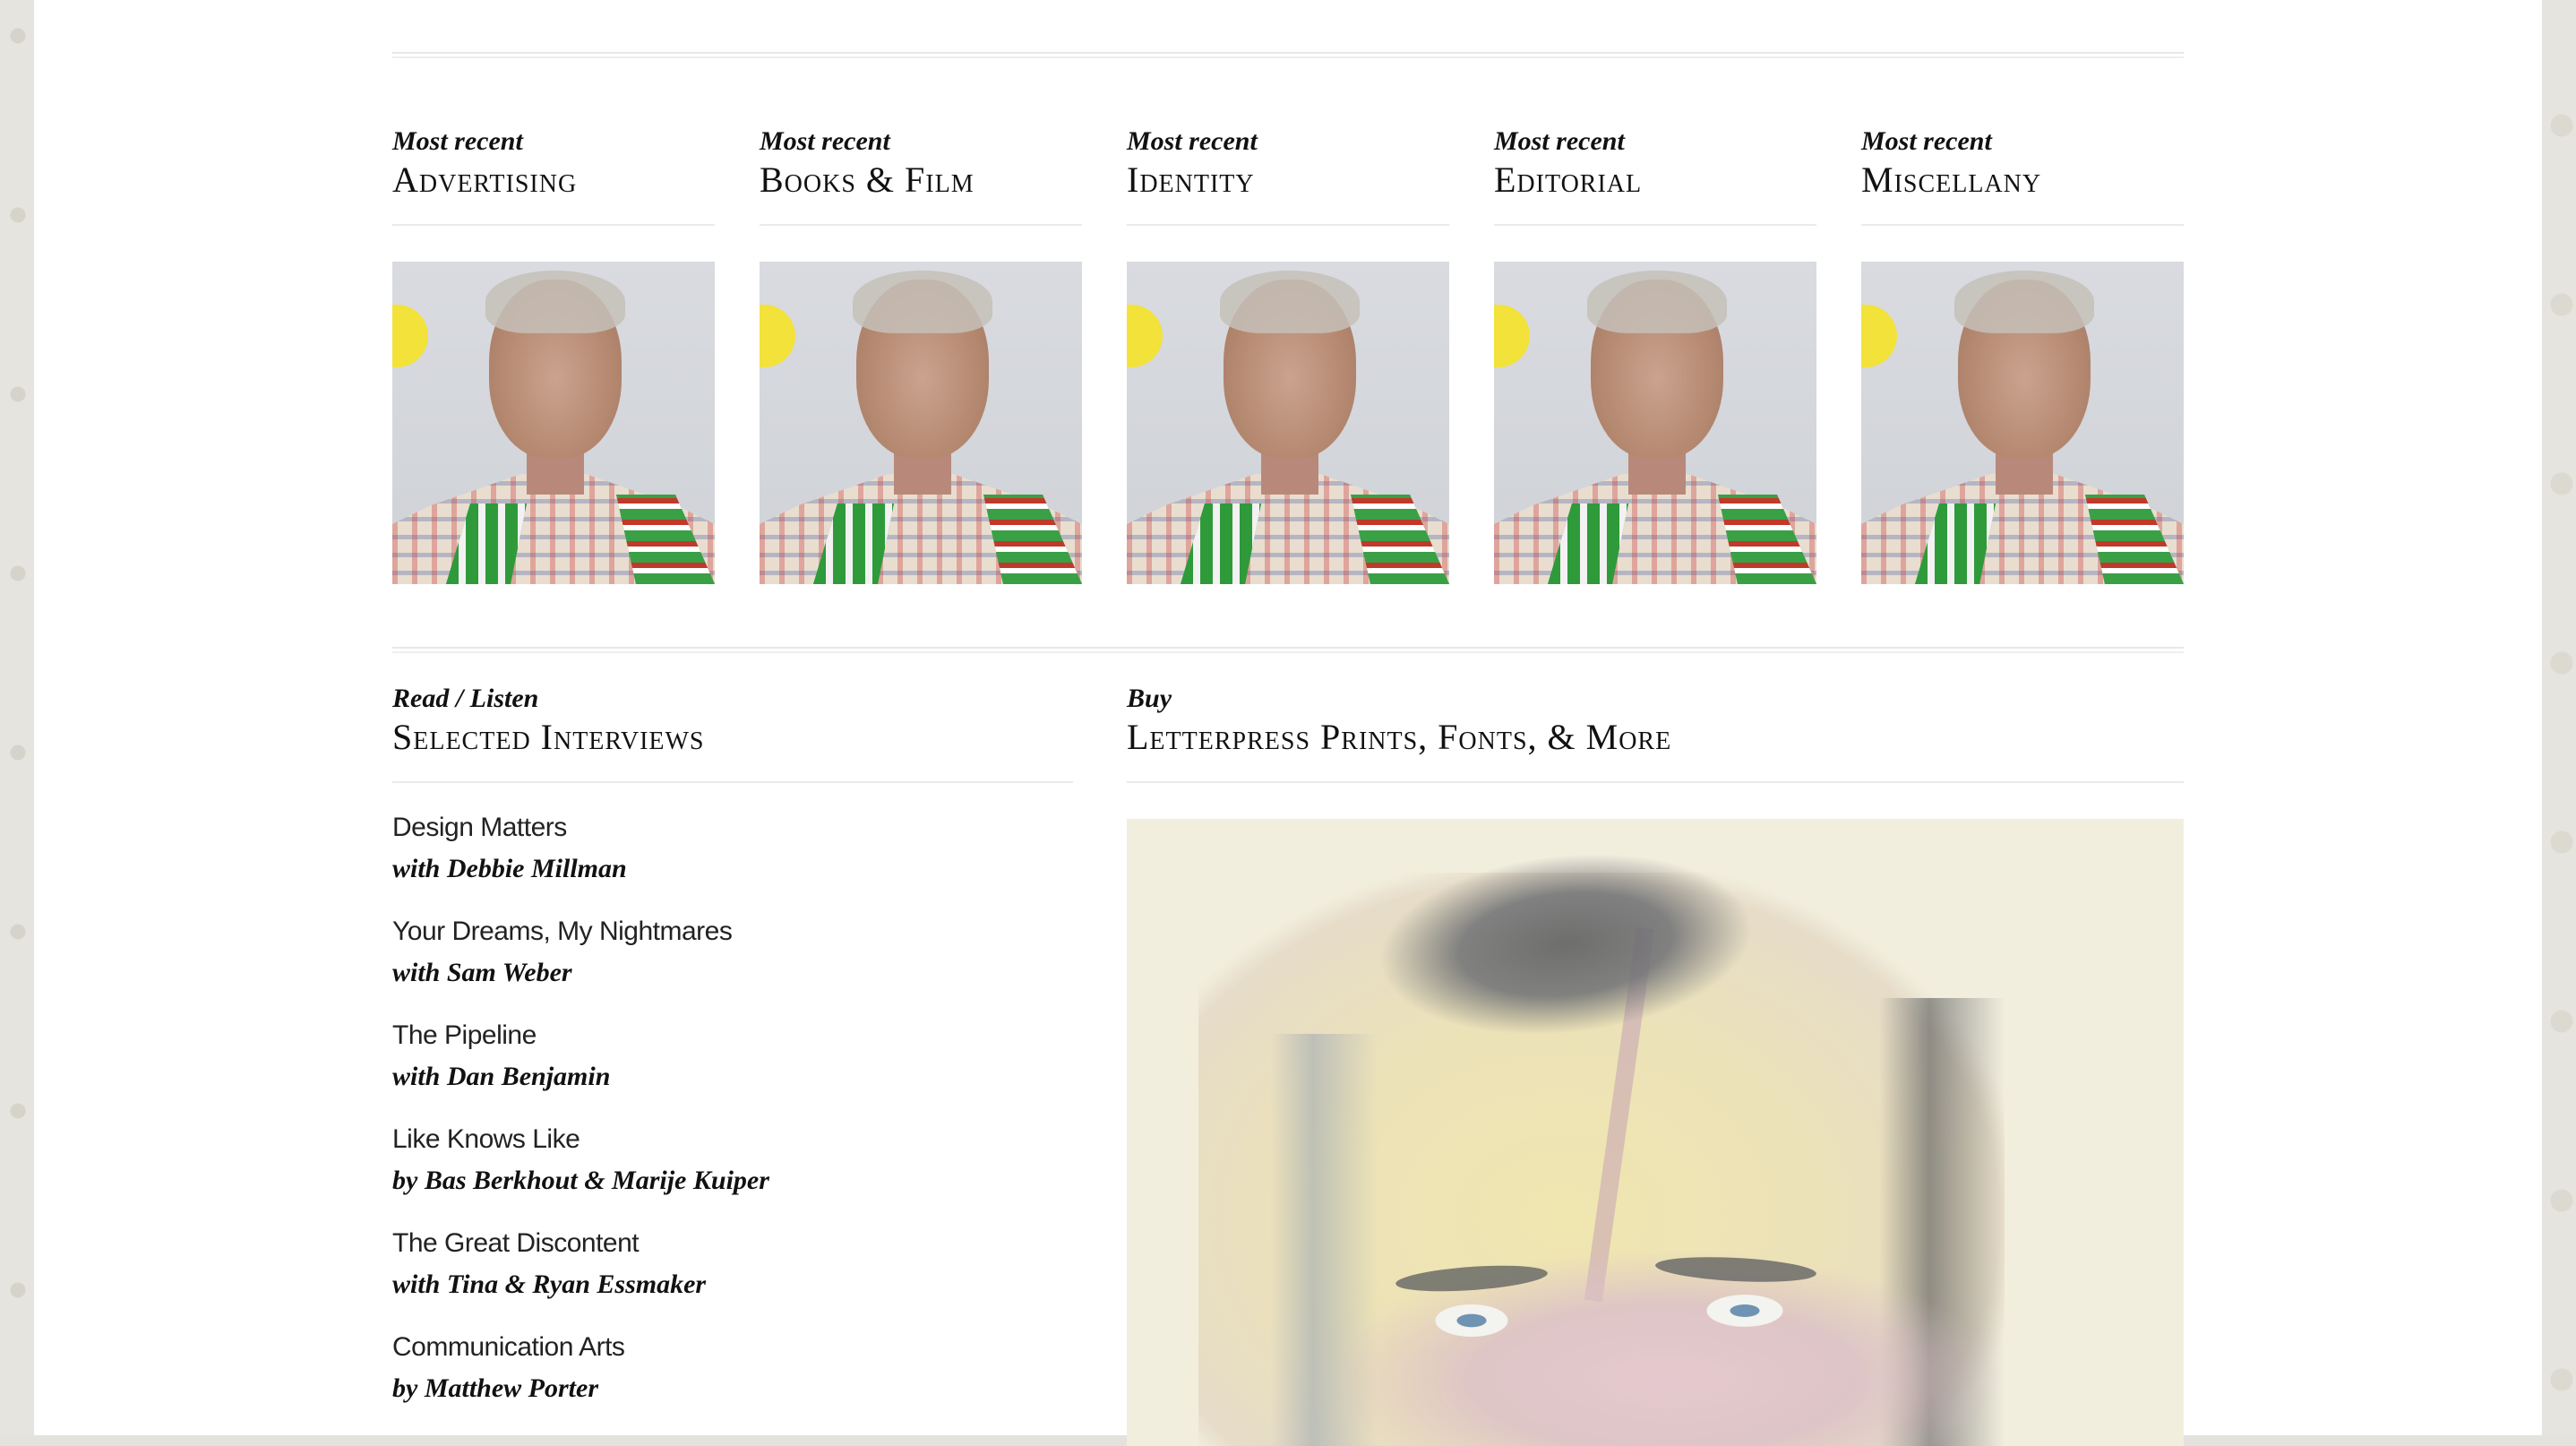 The image size is (2576, 1446). What do you see at coordinates (1288, 650) in the screenshot?
I see `section-divider` at bounding box center [1288, 650].